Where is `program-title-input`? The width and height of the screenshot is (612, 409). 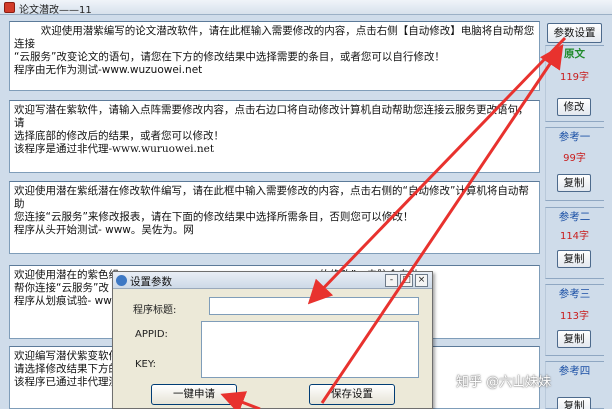 program-title-input is located at coordinates (314, 306).